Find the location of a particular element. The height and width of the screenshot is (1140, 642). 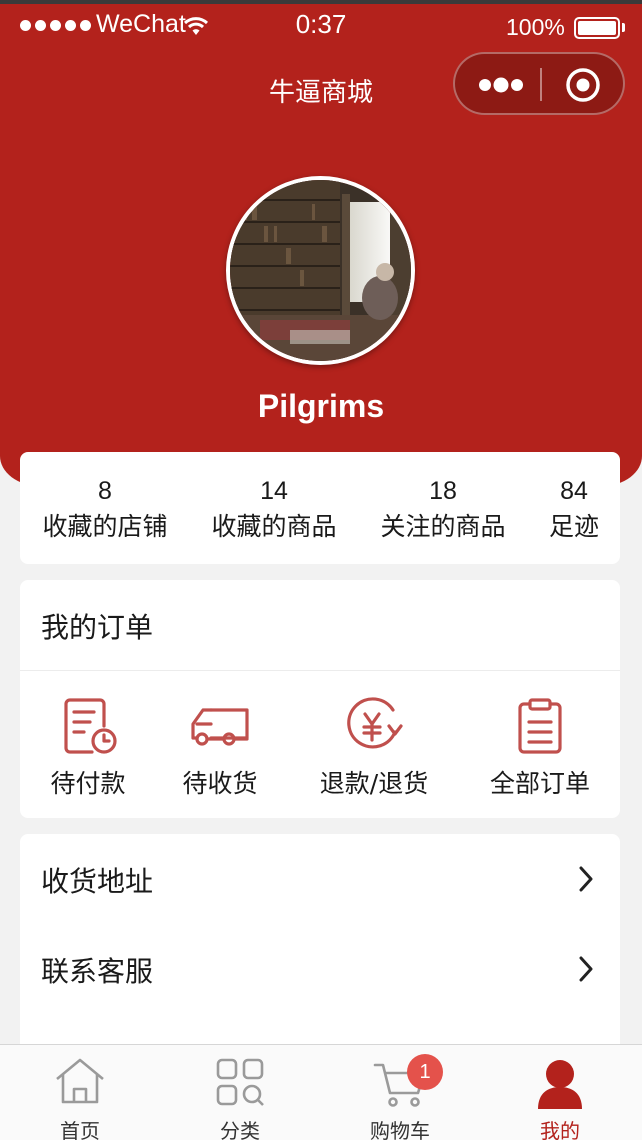

tab-bar: 首页 分类 1 购物车 我的 is located at coordinates (321, 1092).